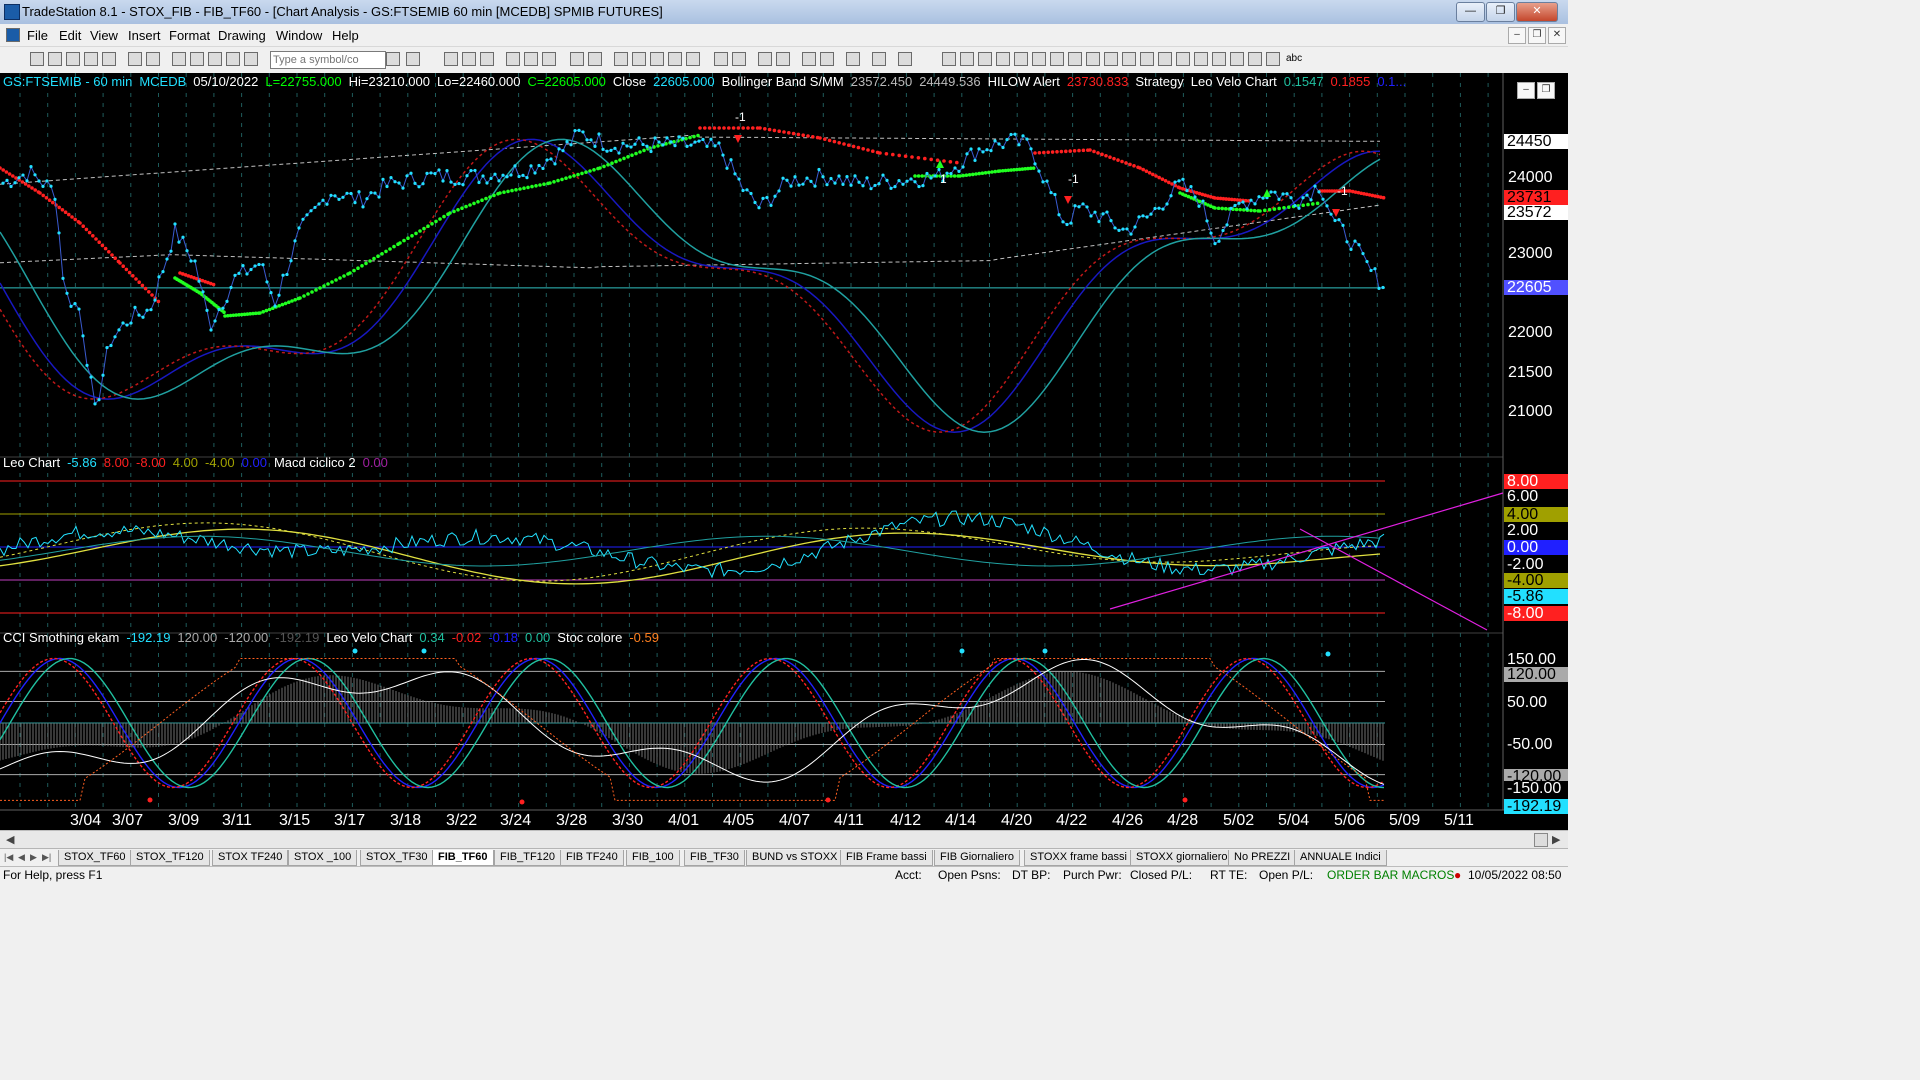  Describe the element at coordinates (531, 59) in the screenshot. I see `options-icon` at that location.